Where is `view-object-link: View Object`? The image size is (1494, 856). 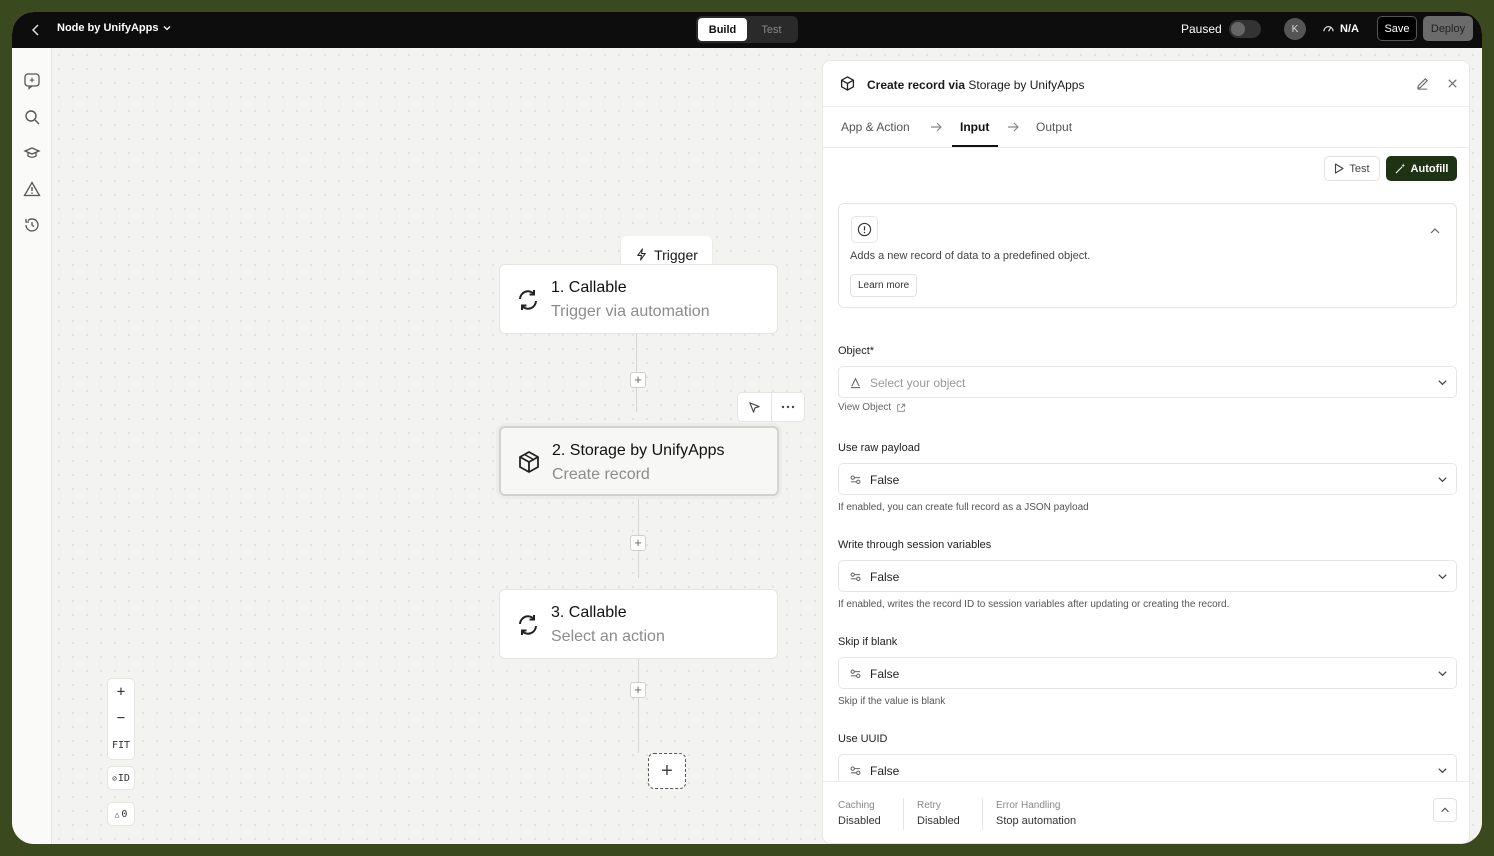 view-object-link: View Object is located at coordinates (872, 407).